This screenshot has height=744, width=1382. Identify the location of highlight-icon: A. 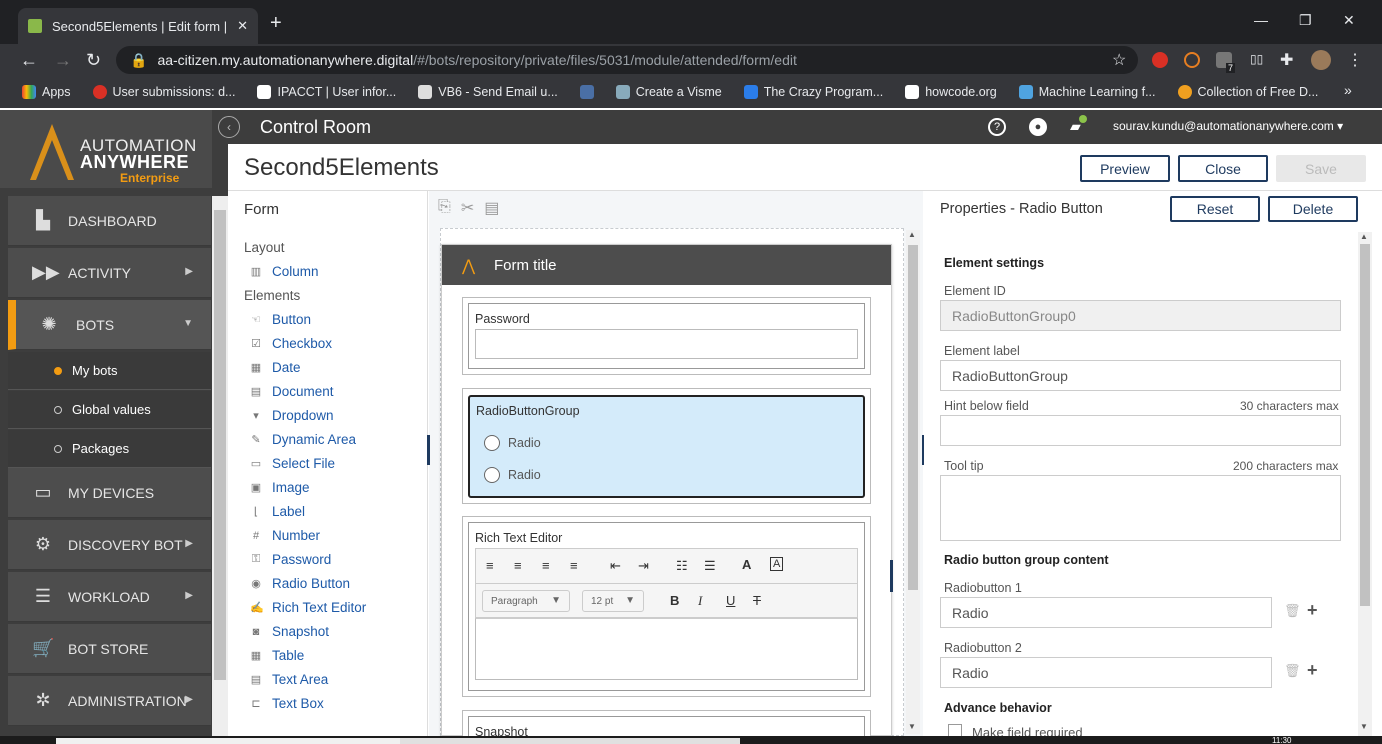
(777, 564).